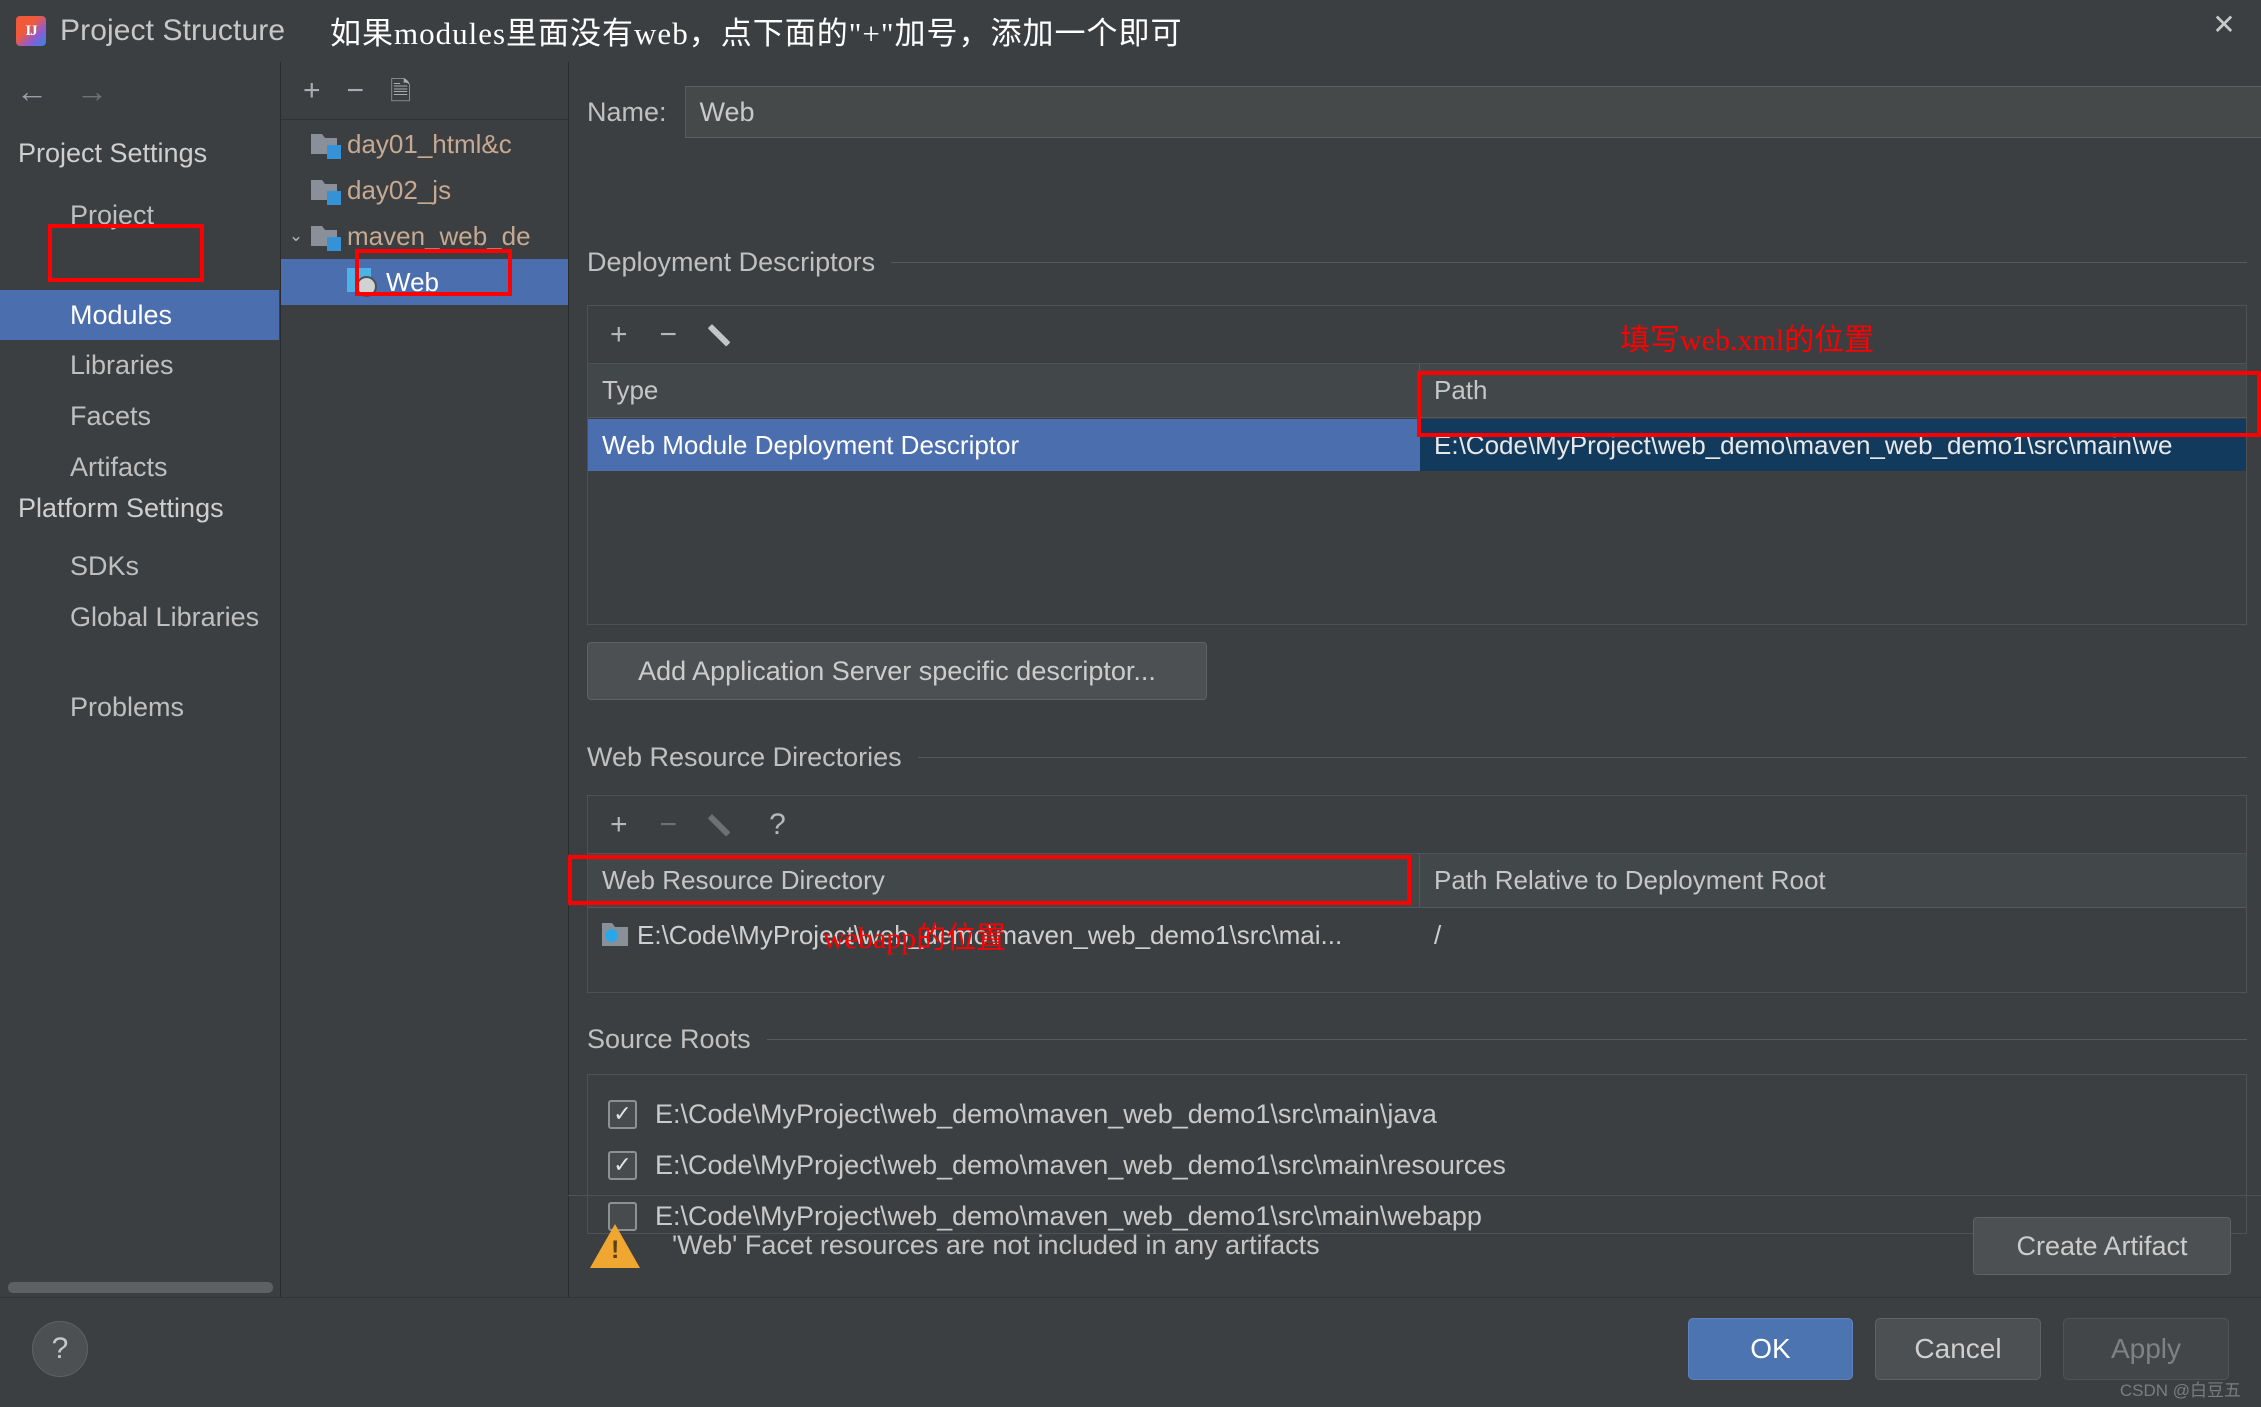  I want to click on column-header-path-relative: Path Relative to Deployment Root, so click(1630, 880).